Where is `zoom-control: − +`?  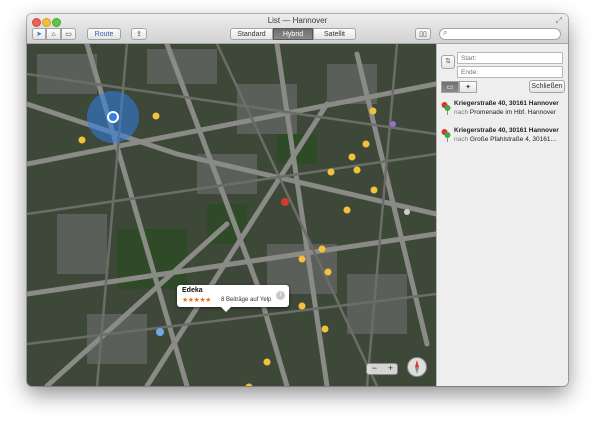 zoom-control: − + is located at coordinates (382, 369).